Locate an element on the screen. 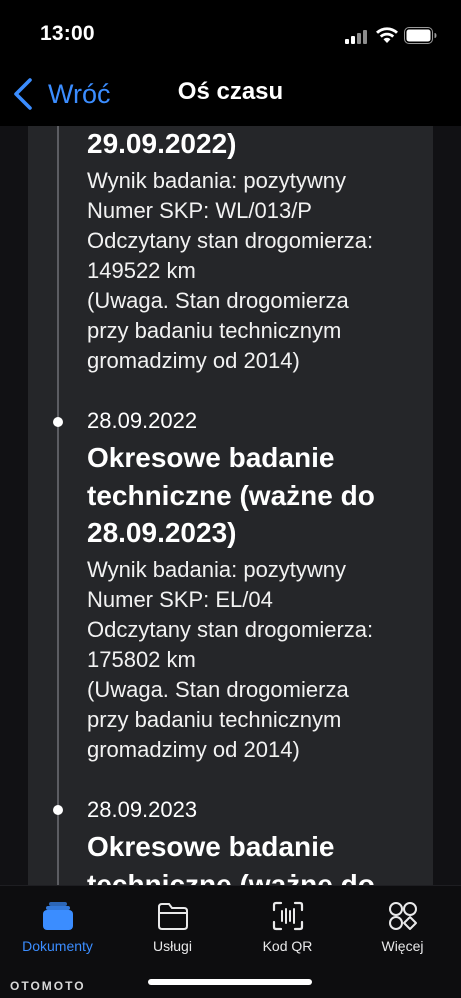 Image resolution: width=461 pixels, height=998 pixels. home-indicator is located at coordinates (230, 982).